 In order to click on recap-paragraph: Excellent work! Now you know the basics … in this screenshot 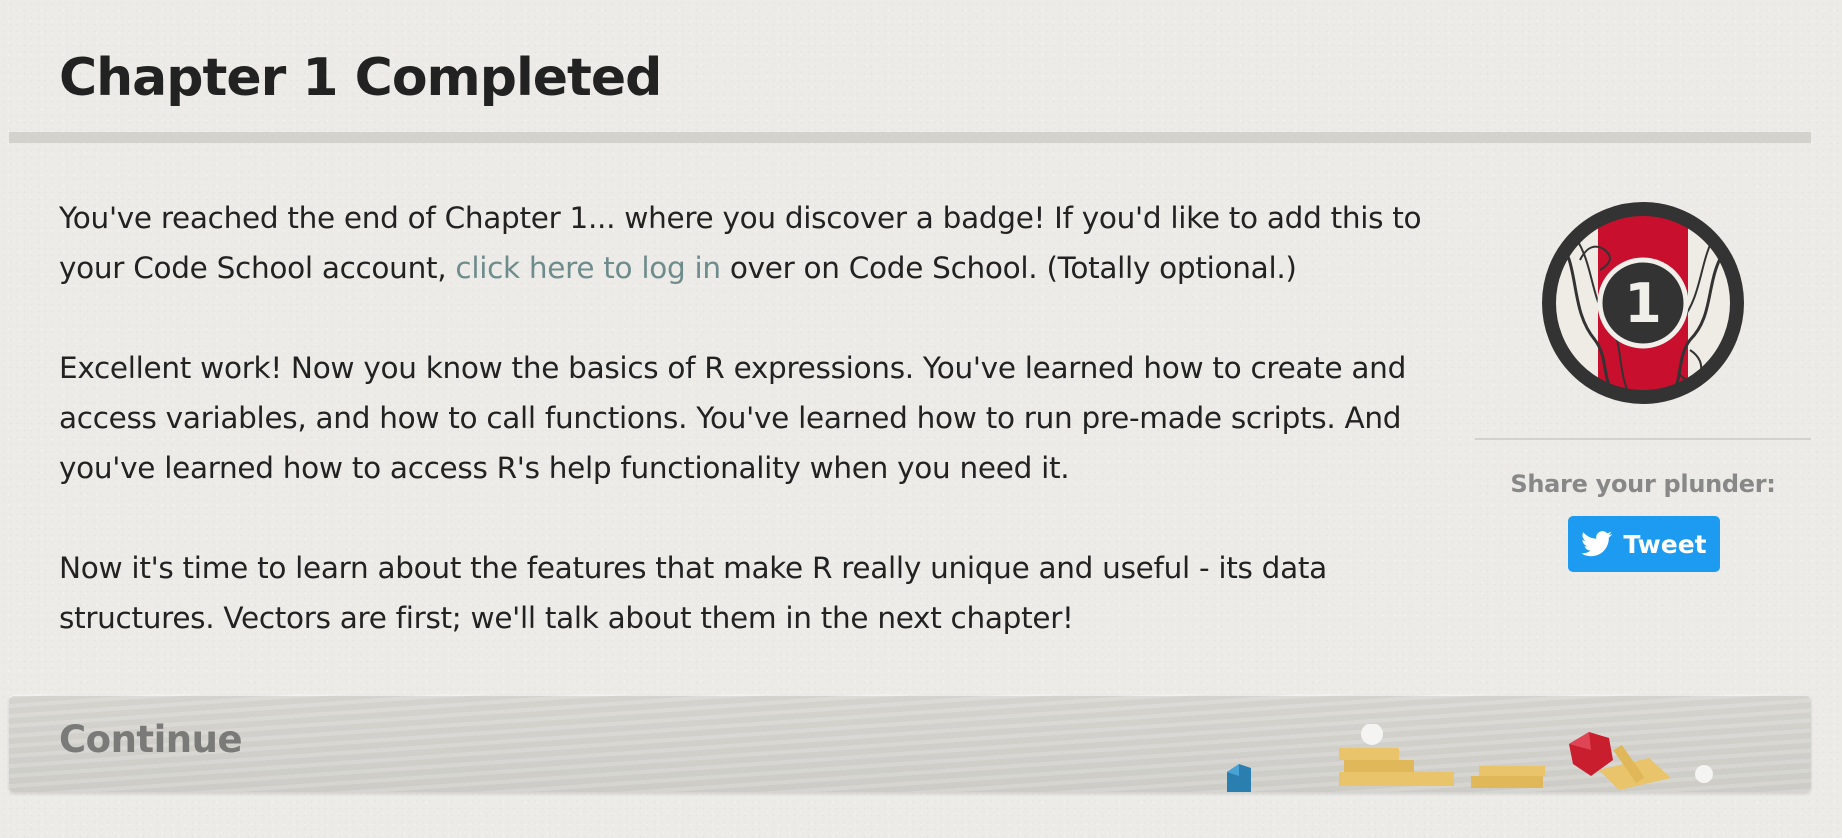, I will do `click(732, 418)`.